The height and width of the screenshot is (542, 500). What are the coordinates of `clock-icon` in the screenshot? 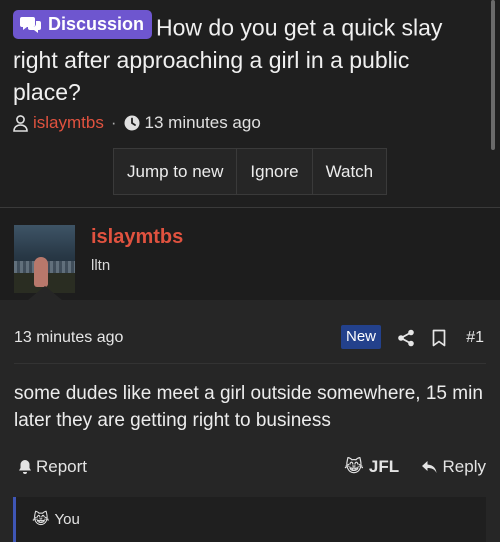 It's located at (132, 123).